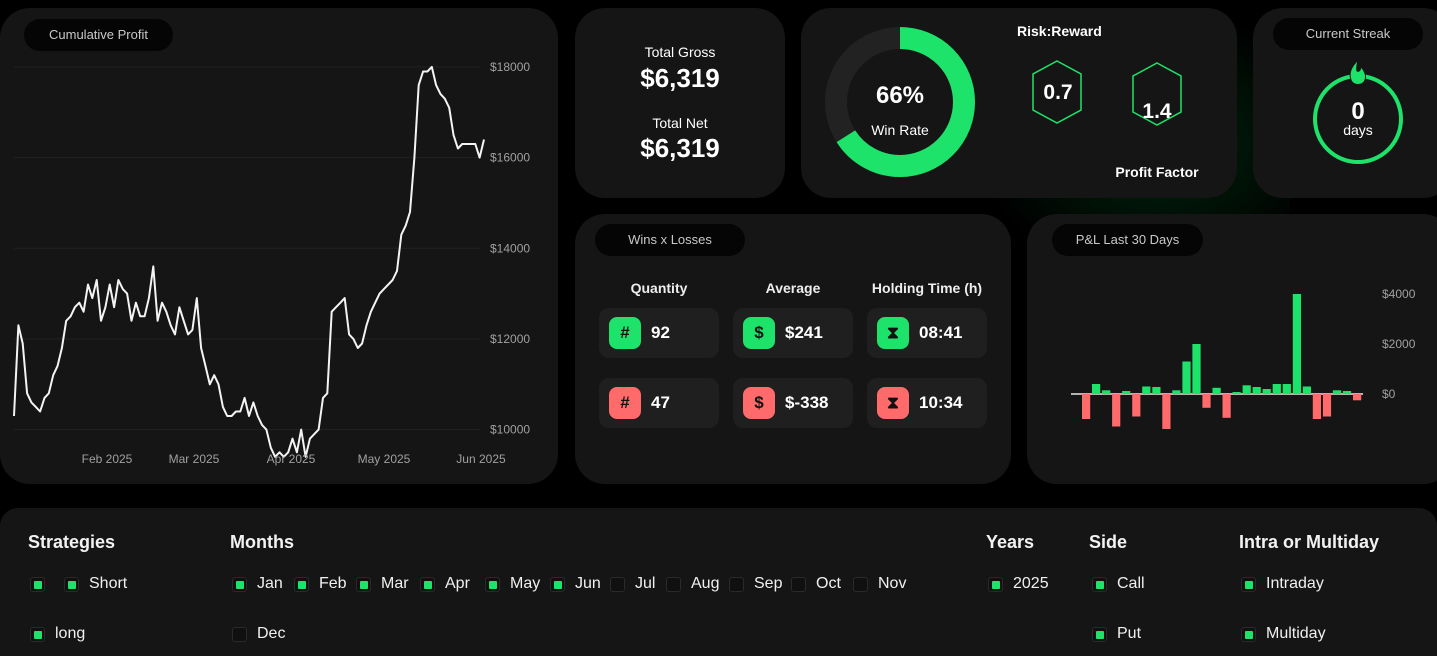 The image size is (1437, 656). Describe the element at coordinates (1131, 583) in the screenshot. I see `filter-option-label: Call` at that location.